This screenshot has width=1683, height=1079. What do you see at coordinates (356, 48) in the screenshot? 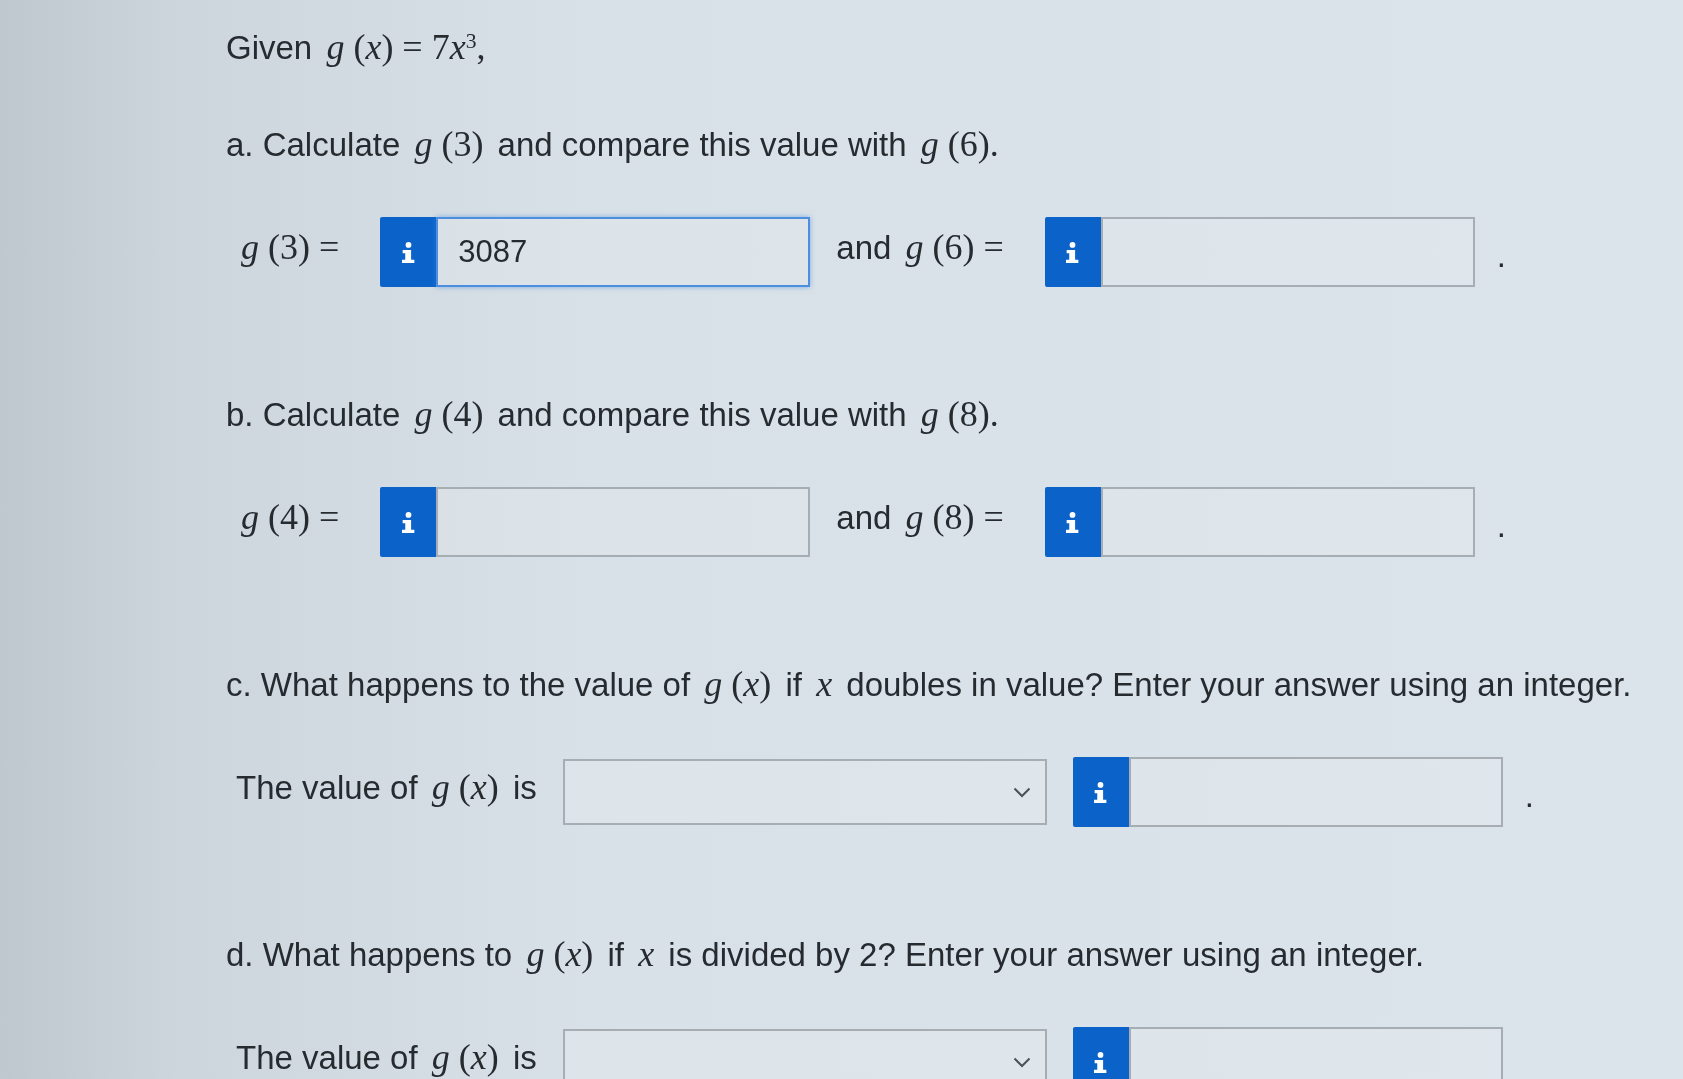
I see `problem-statement: Given g (x) = 7x$^{3}$,` at bounding box center [356, 48].